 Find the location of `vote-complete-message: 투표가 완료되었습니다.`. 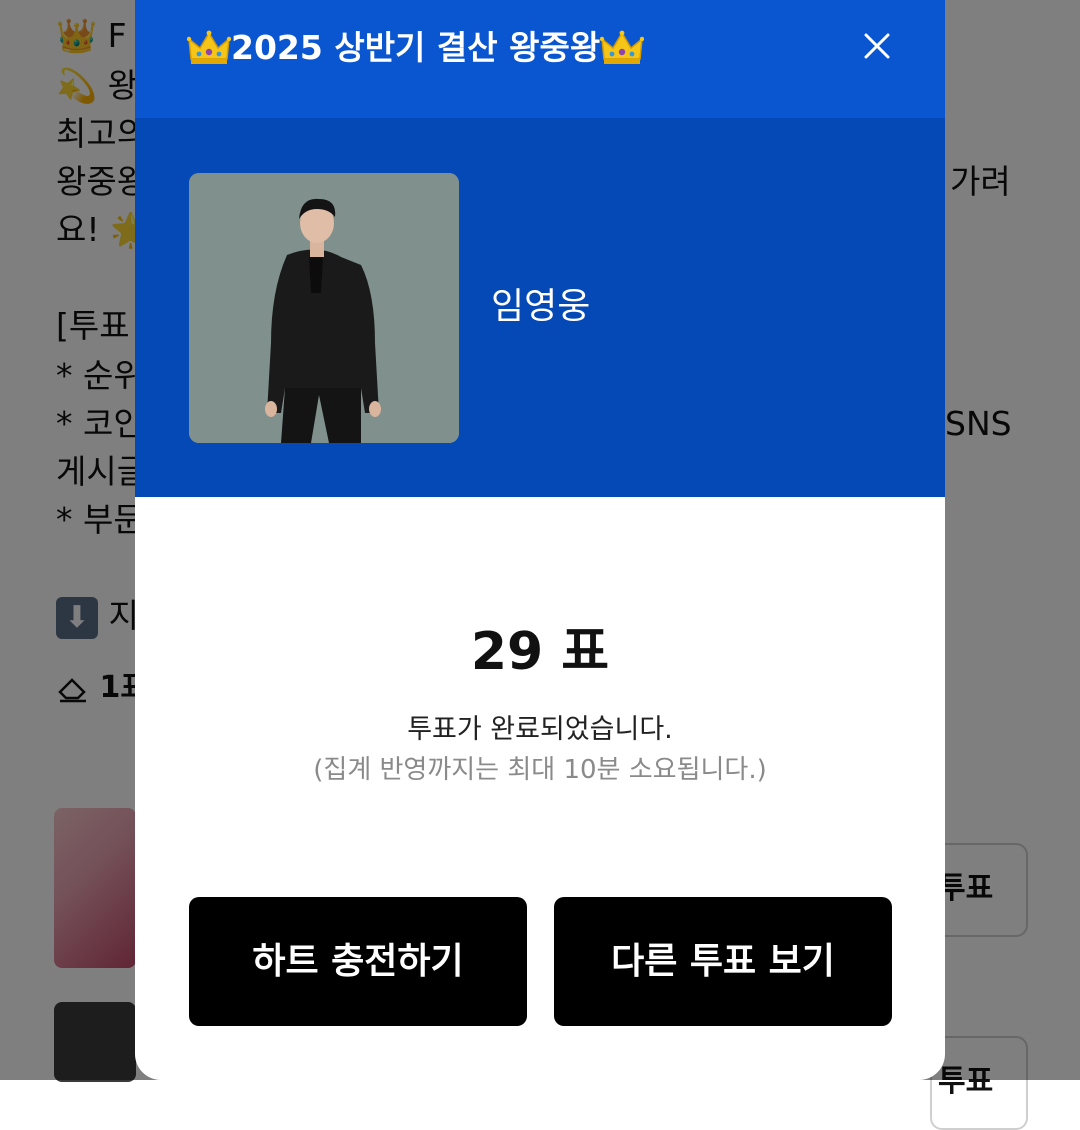

vote-complete-message: 투표가 완료되었습니다. is located at coordinates (540, 729).